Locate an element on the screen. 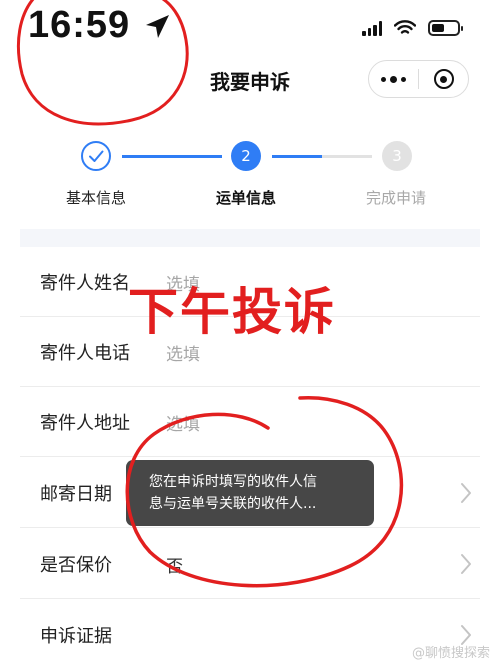 The image size is (500, 670). insured-row: 是否保价 否 is located at coordinates (250, 564).